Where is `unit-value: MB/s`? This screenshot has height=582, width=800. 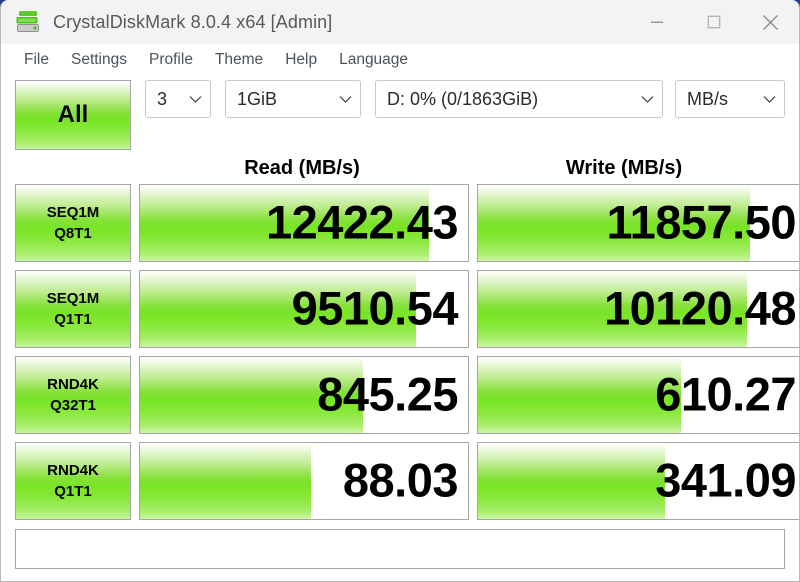 unit-value: MB/s is located at coordinates (708, 98).